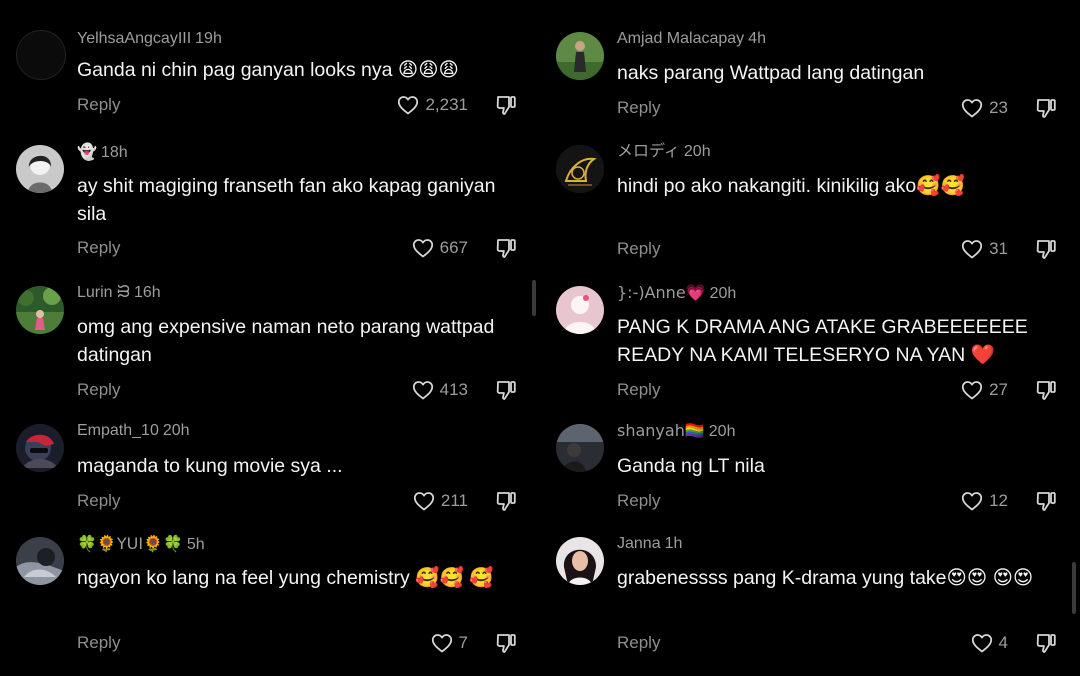 This screenshot has height=676, width=1080. Describe the element at coordinates (299, 390) in the screenshot. I see `comment-actions: Reply 413` at that location.